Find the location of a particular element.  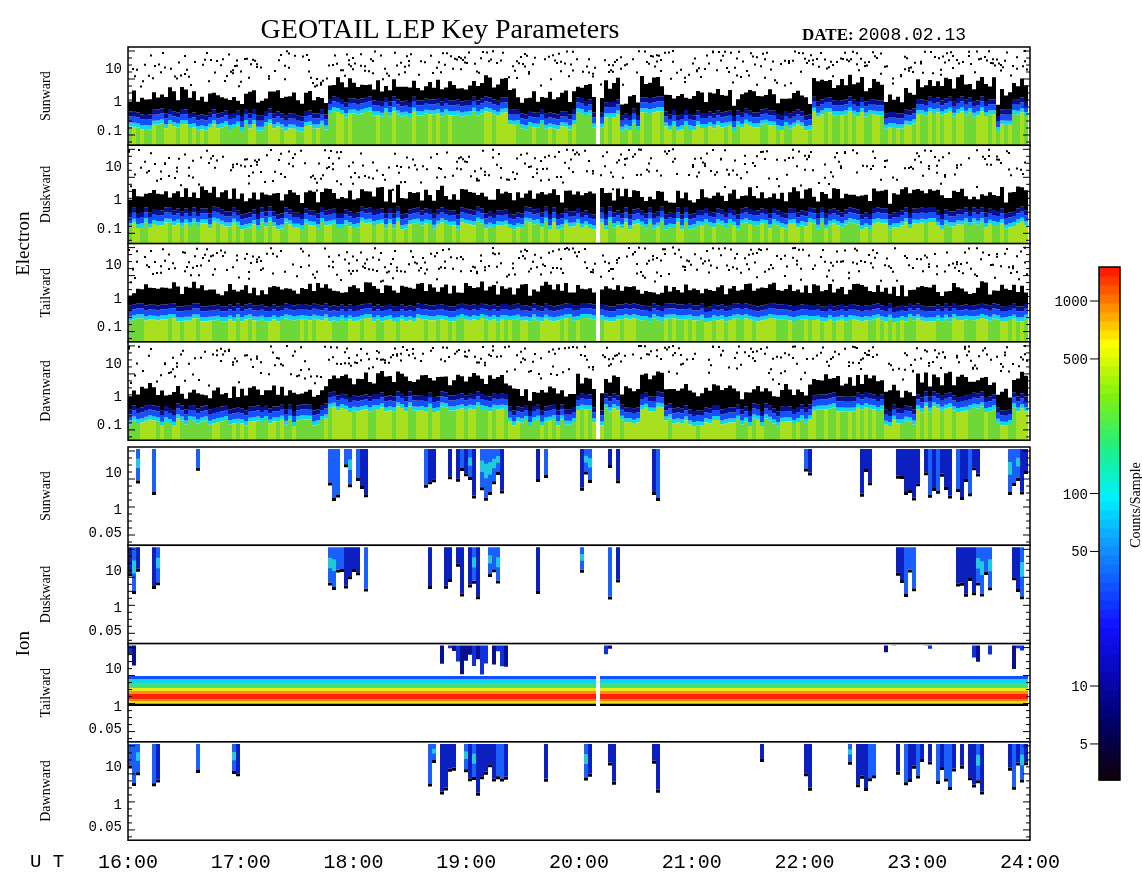

axis-title: U T is located at coordinates (47, 862).